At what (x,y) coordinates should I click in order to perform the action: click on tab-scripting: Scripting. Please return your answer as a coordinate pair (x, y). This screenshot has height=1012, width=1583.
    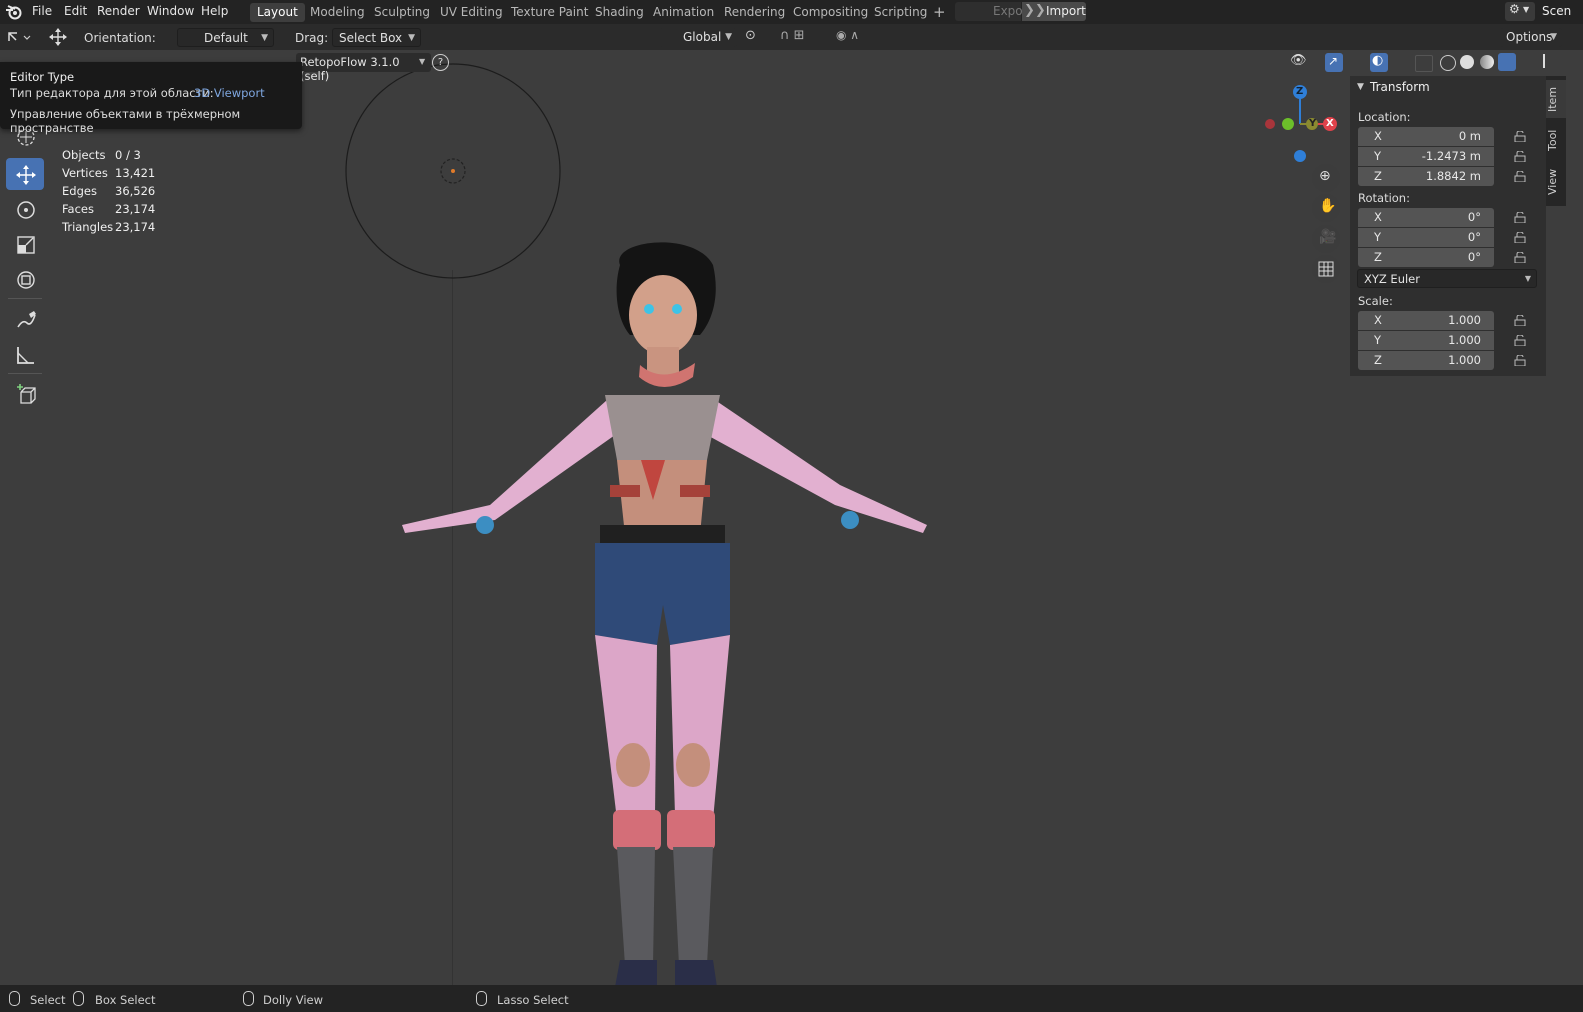
    Looking at the image, I should click on (900, 12).